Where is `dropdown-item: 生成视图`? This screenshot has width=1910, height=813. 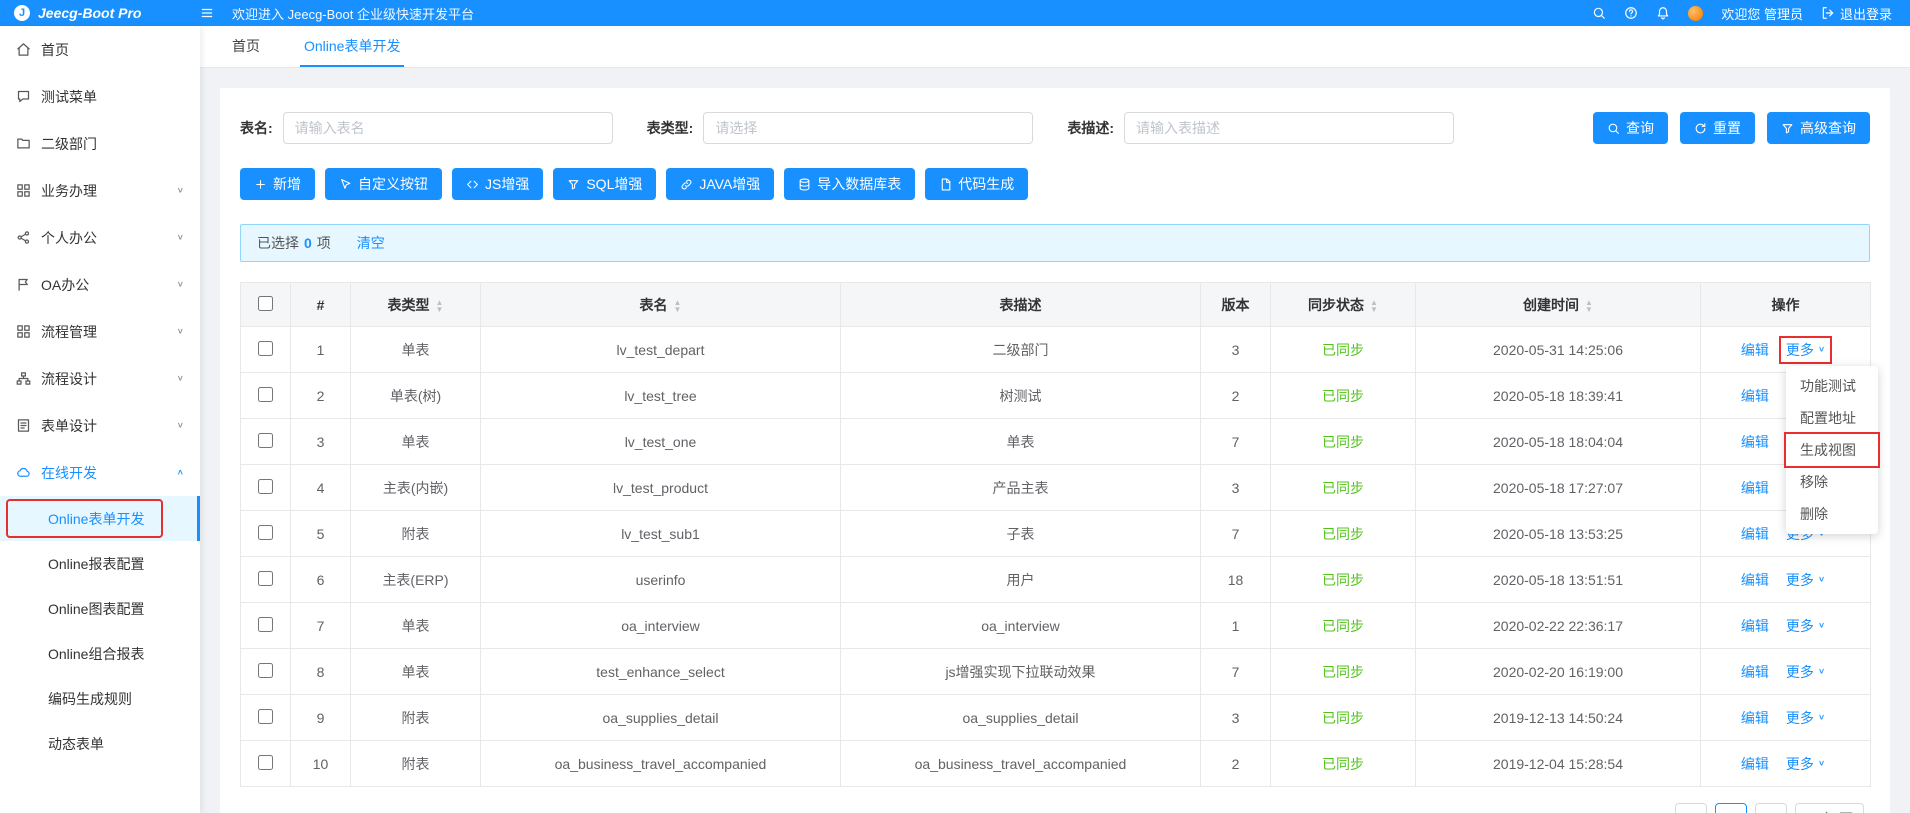 dropdown-item: 生成视图 is located at coordinates (1832, 450).